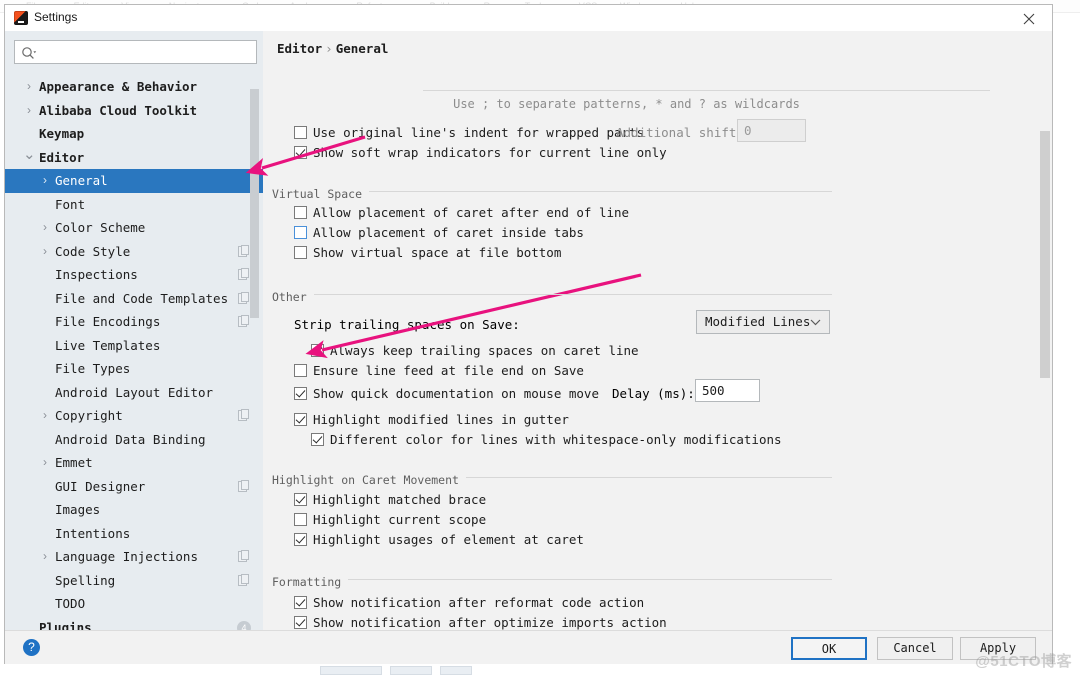  Describe the element at coordinates (439, 233) in the screenshot. I see `option-caret-inside-tabs: Allow placement of caret inside tabs` at that location.